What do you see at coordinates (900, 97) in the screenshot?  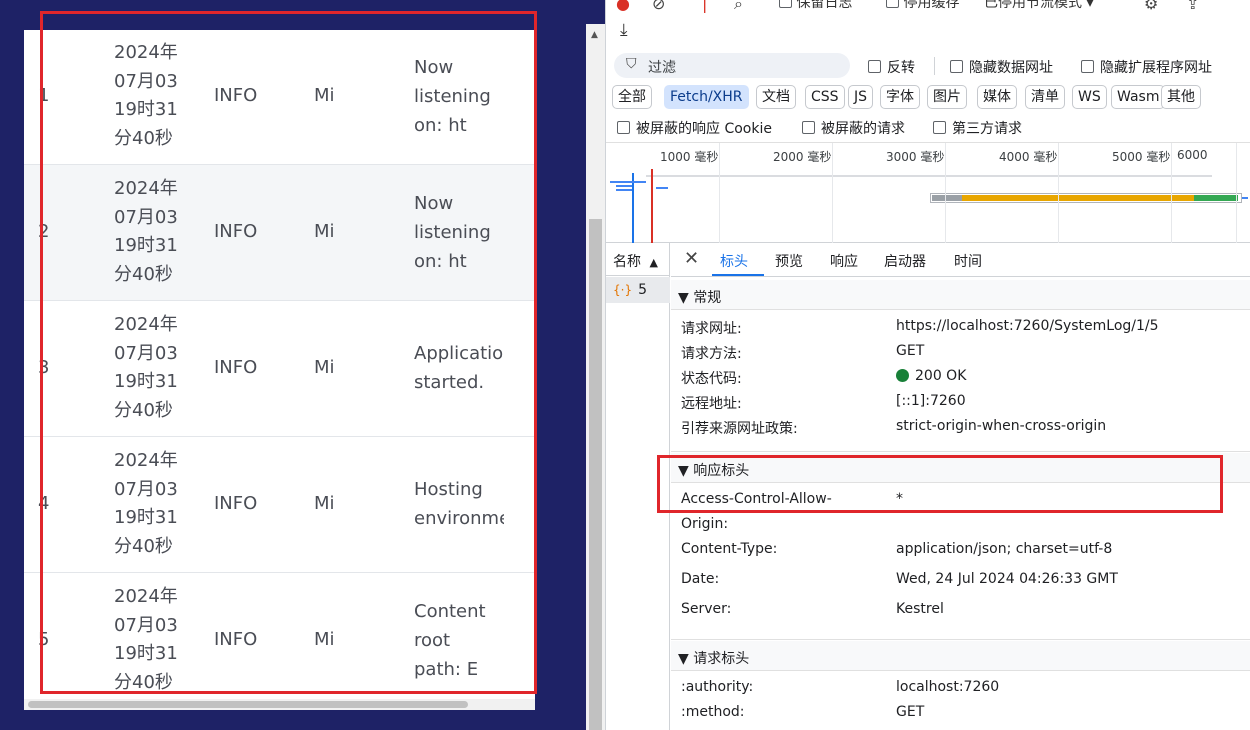 I see `type-filter-button: 字体` at bounding box center [900, 97].